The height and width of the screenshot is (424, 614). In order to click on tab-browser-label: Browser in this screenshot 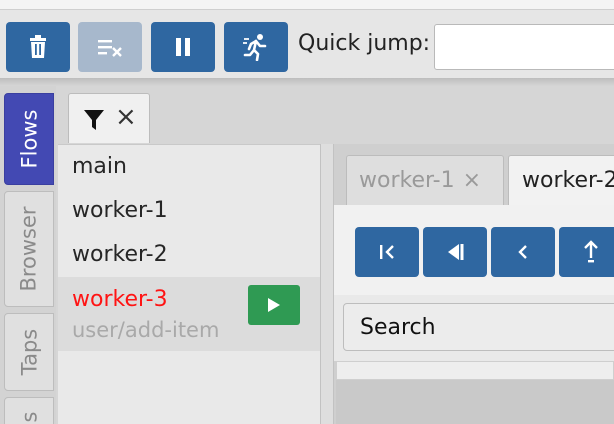, I will do `click(29, 249)`.